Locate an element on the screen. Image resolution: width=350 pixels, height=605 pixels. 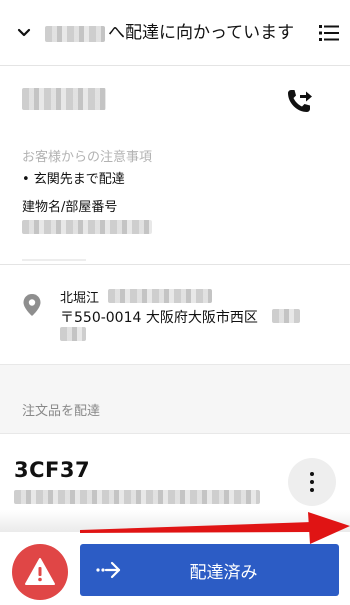
mark-delivered-label: 配達済み is located at coordinates (223, 573).